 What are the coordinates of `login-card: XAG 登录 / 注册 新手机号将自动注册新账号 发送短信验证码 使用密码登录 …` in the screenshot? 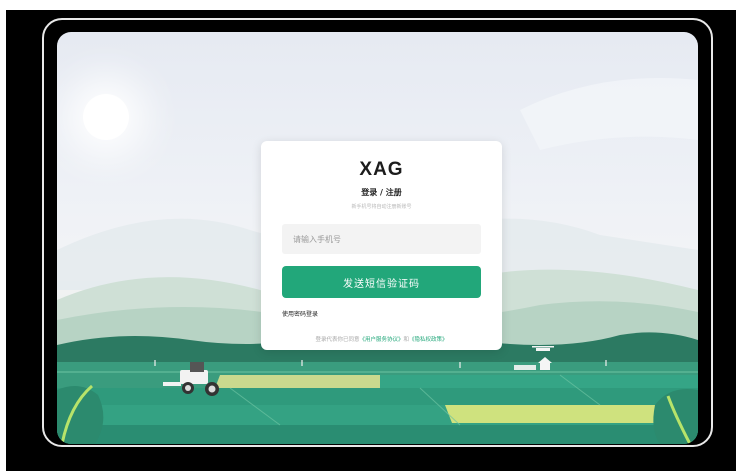 It's located at (381, 245).